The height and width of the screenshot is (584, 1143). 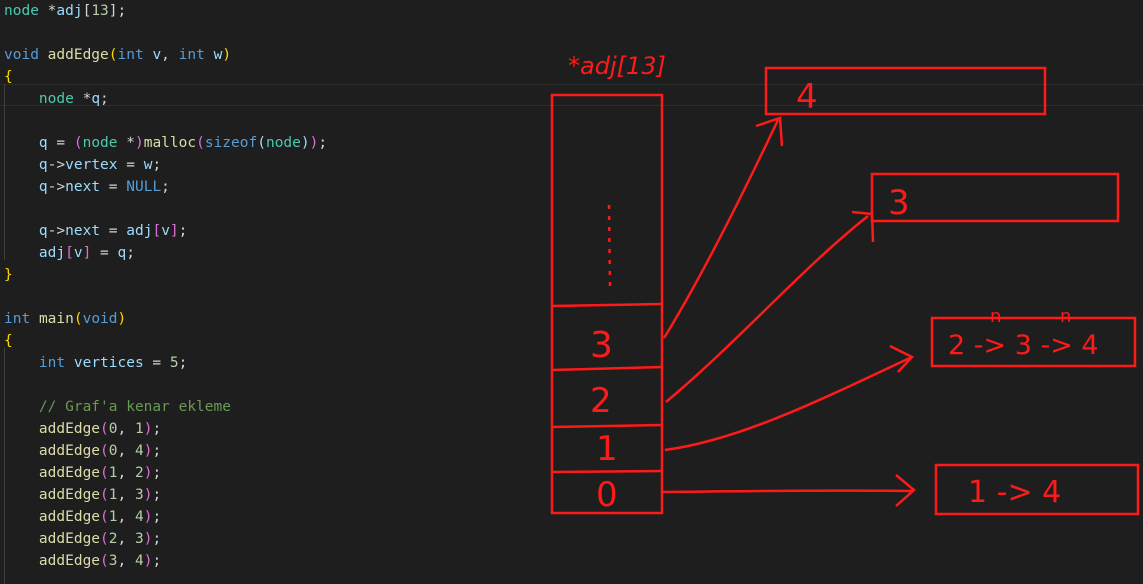 I want to click on array-column: 3 2 1 0, so click(x=607, y=304).